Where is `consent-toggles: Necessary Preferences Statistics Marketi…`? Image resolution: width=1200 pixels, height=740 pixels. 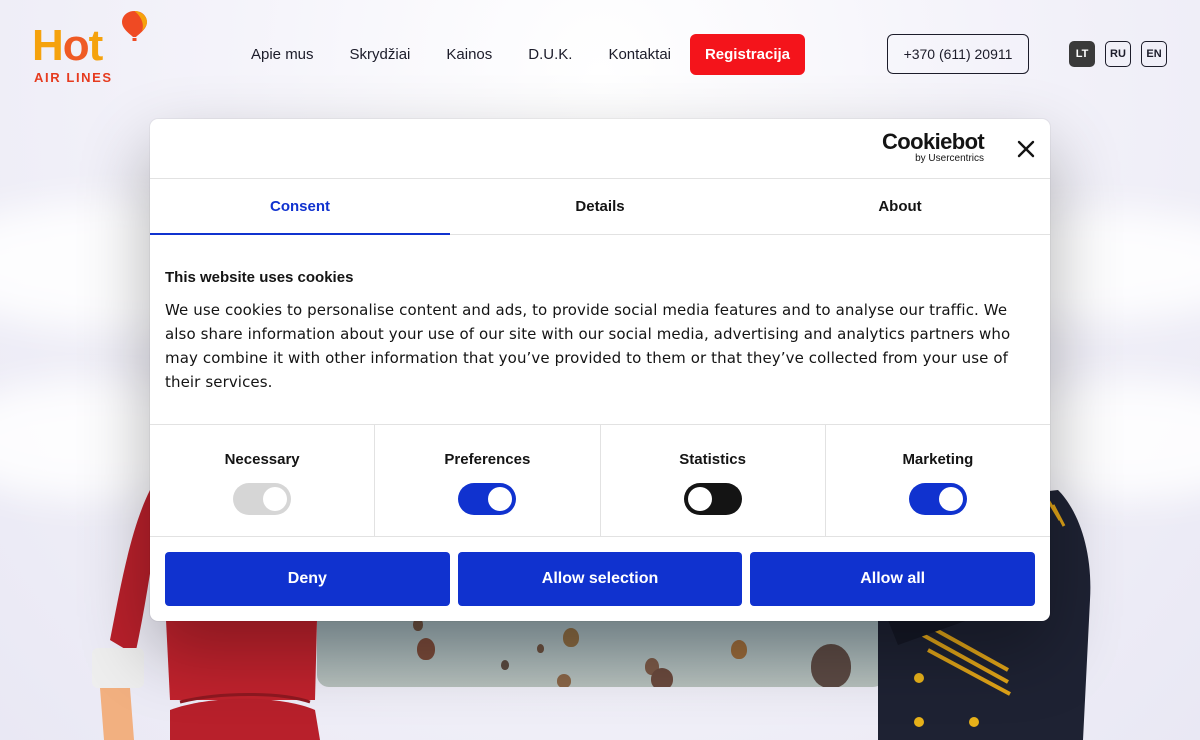 consent-toggles: Necessary Preferences Statistics Marketi… is located at coordinates (600, 480).